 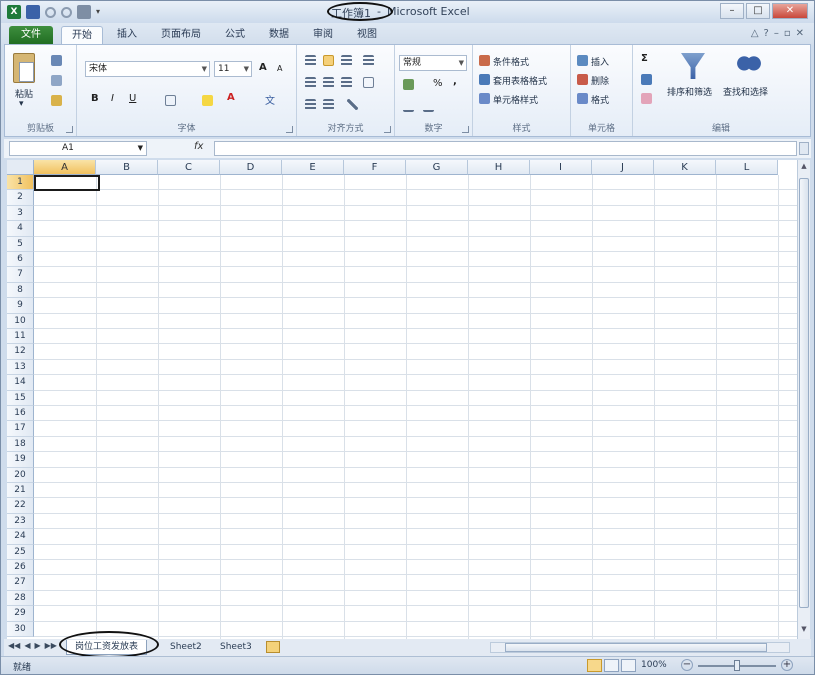 I want to click on number-format-combo: 常规 ▼, so click(x=433, y=63).